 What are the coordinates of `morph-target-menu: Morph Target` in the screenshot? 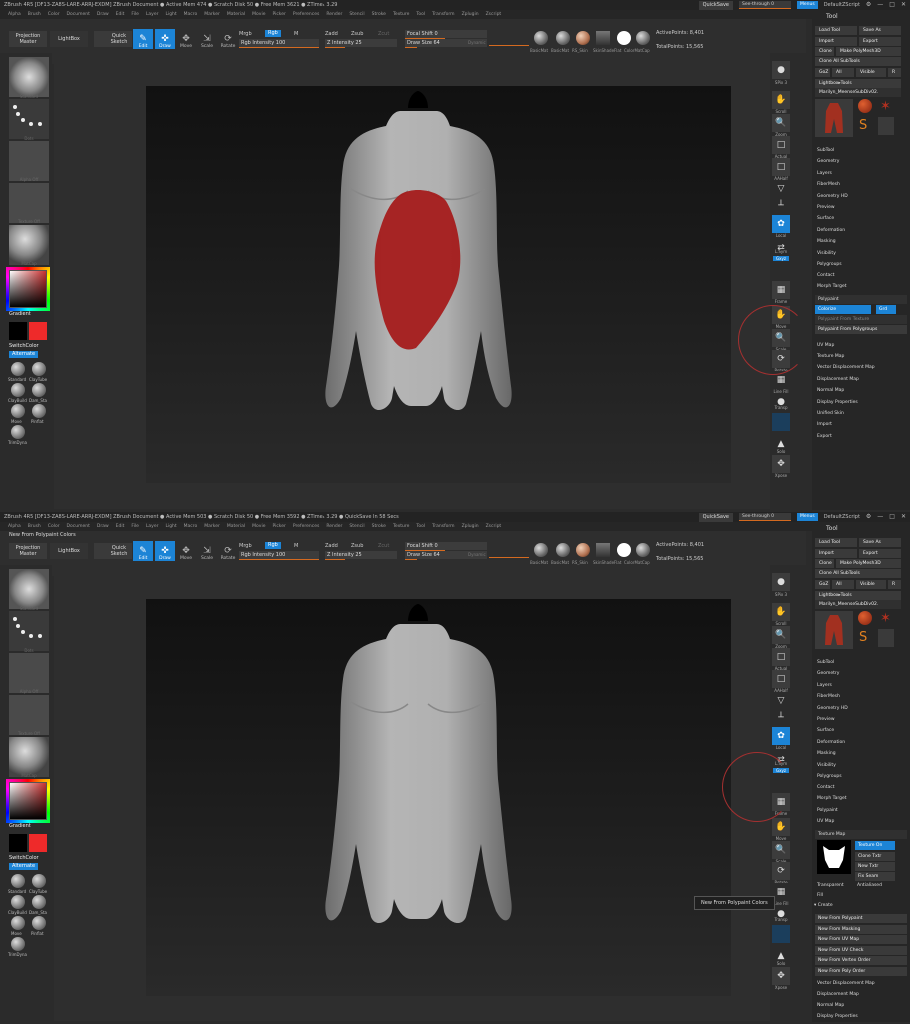 It's located at (832, 798).